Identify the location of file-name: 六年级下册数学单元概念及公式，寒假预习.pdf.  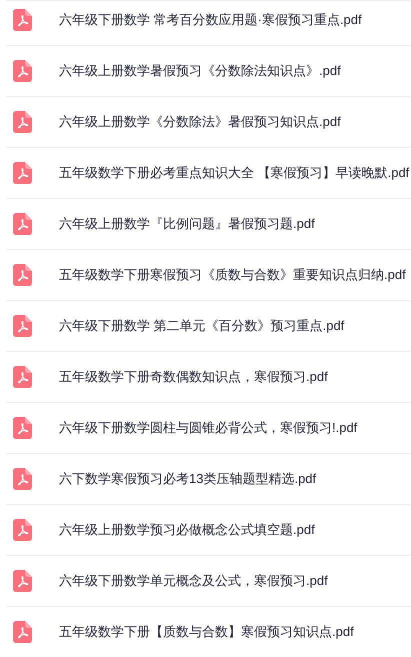
(193, 581).